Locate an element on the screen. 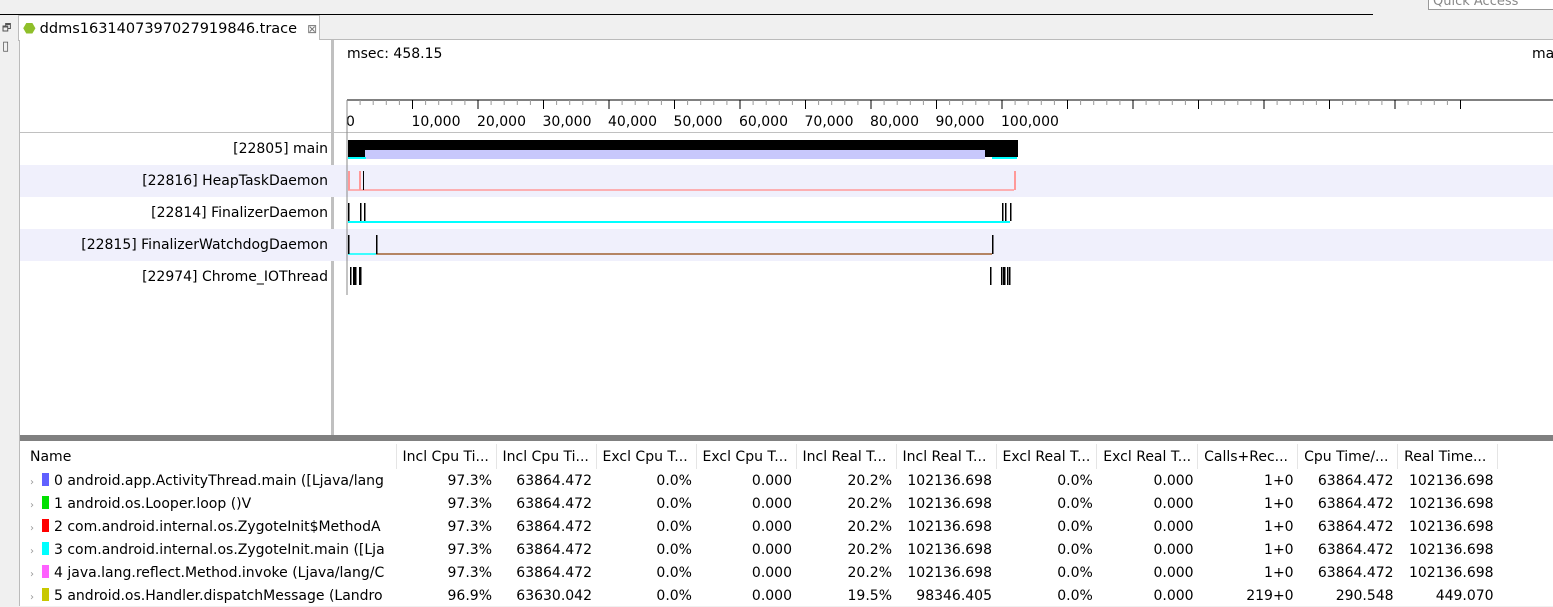 This screenshot has width=1553, height=607. cell: 96.9% is located at coordinates (469, 595).